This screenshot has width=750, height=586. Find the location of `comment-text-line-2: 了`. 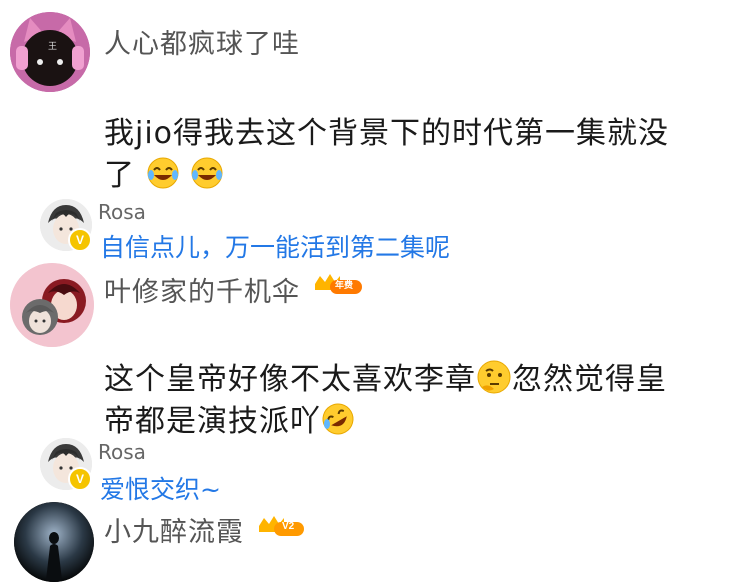

comment-text-line-2: 了 is located at coordinates (164, 174).